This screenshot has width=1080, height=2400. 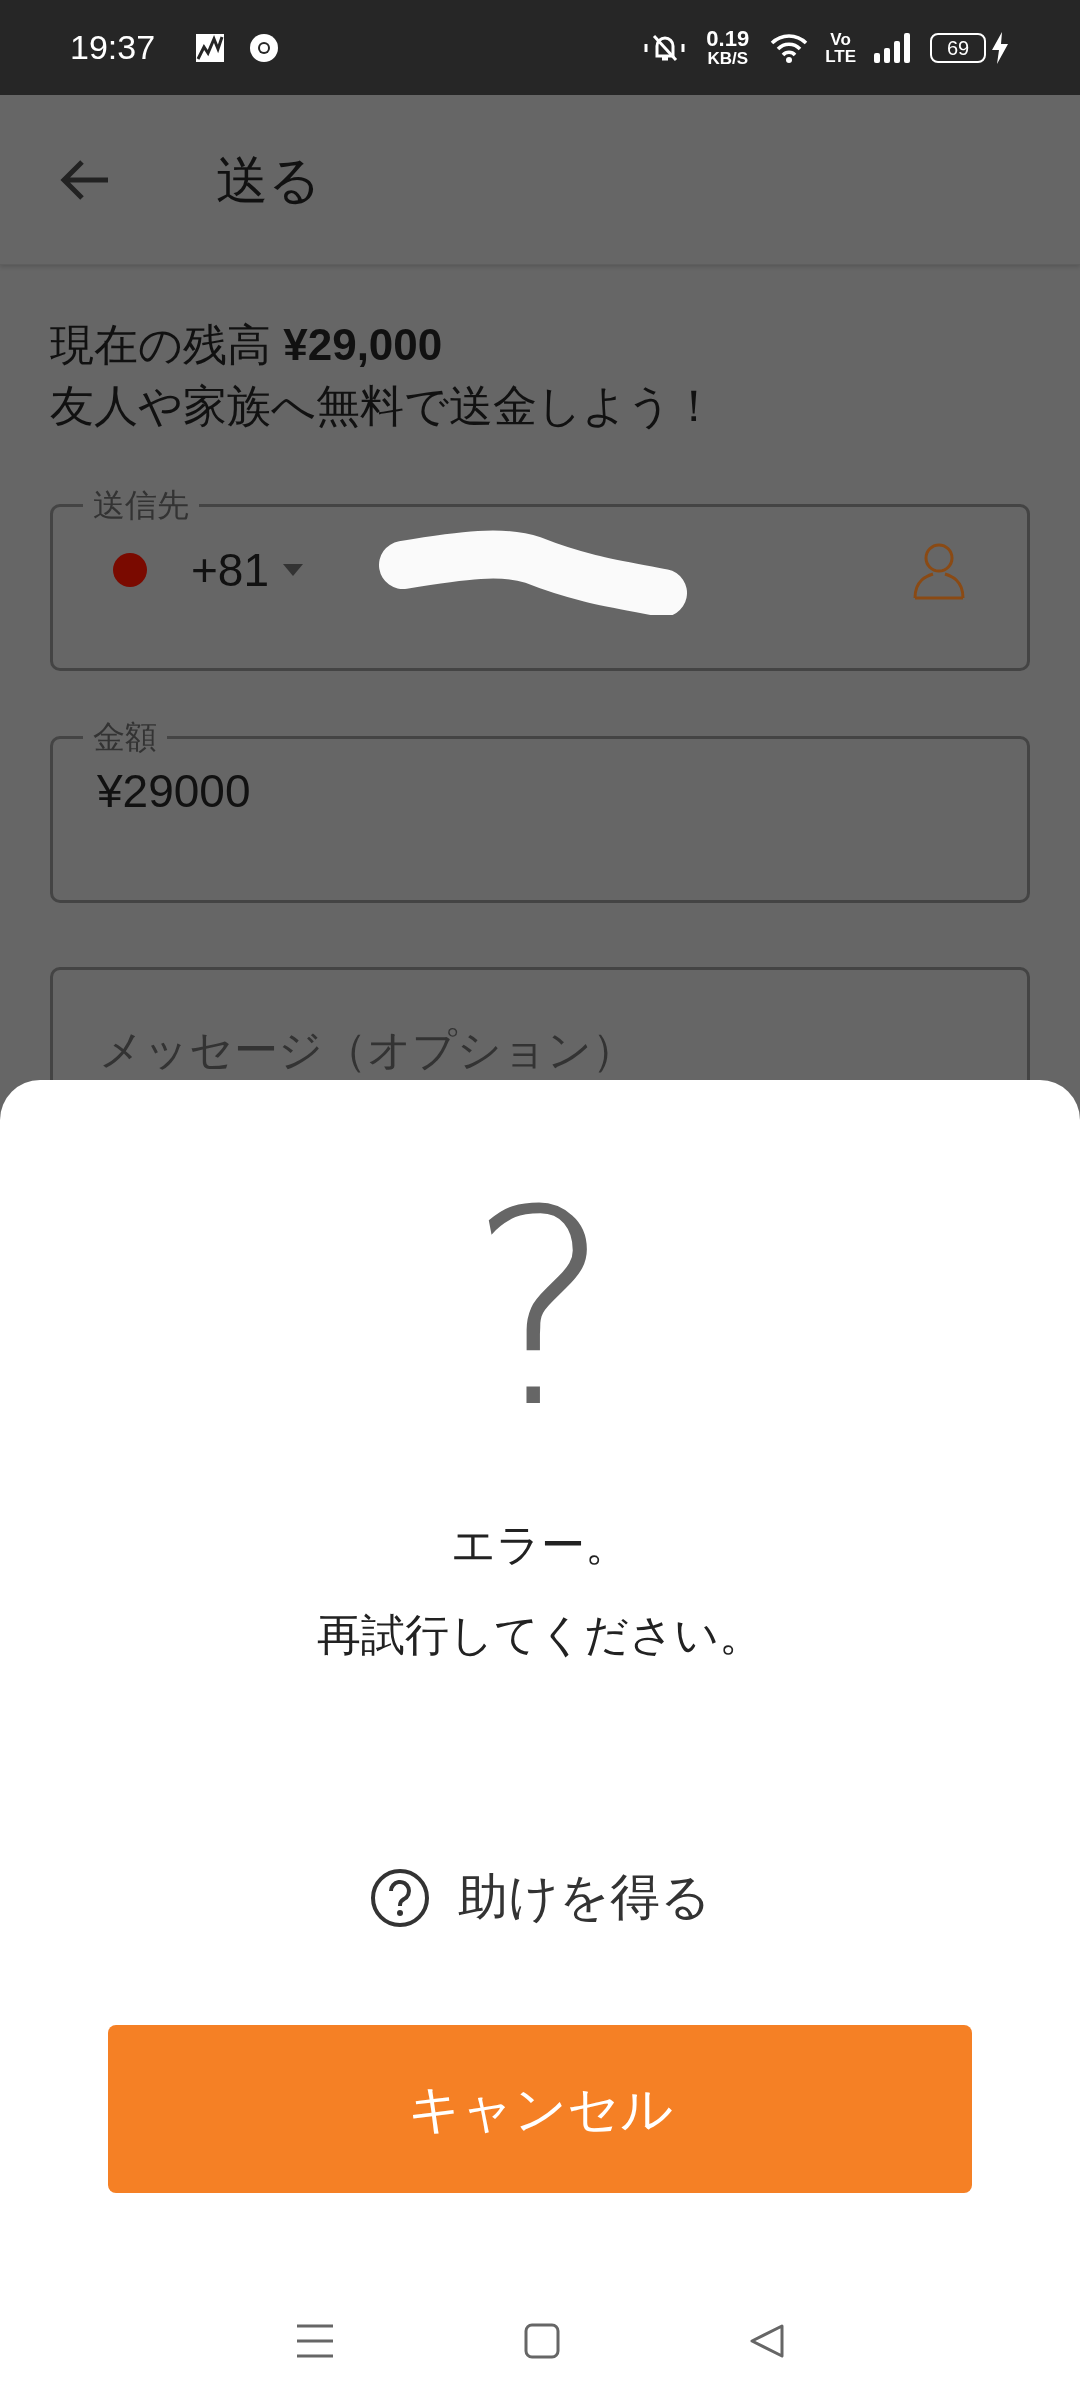 What do you see at coordinates (789, 47) in the screenshot?
I see `wifi-icon` at bounding box center [789, 47].